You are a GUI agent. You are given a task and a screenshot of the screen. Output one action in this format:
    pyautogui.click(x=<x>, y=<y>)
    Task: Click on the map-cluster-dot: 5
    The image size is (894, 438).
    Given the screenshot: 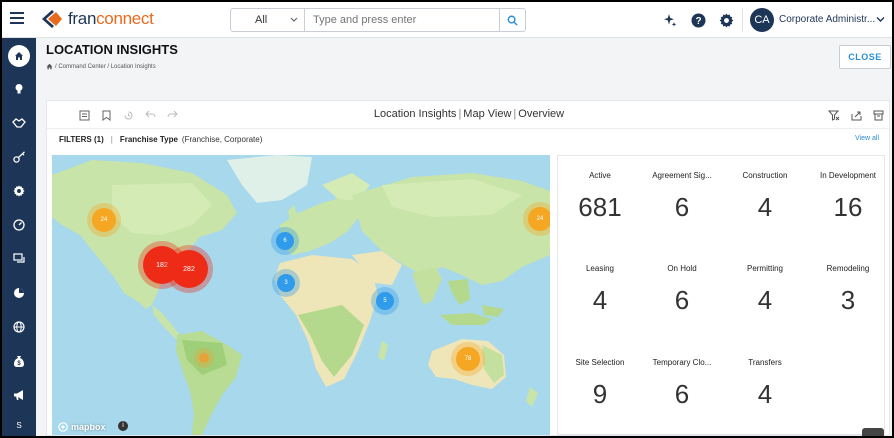 What is the action you would take?
    pyautogui.click(x=385, y=301)
    